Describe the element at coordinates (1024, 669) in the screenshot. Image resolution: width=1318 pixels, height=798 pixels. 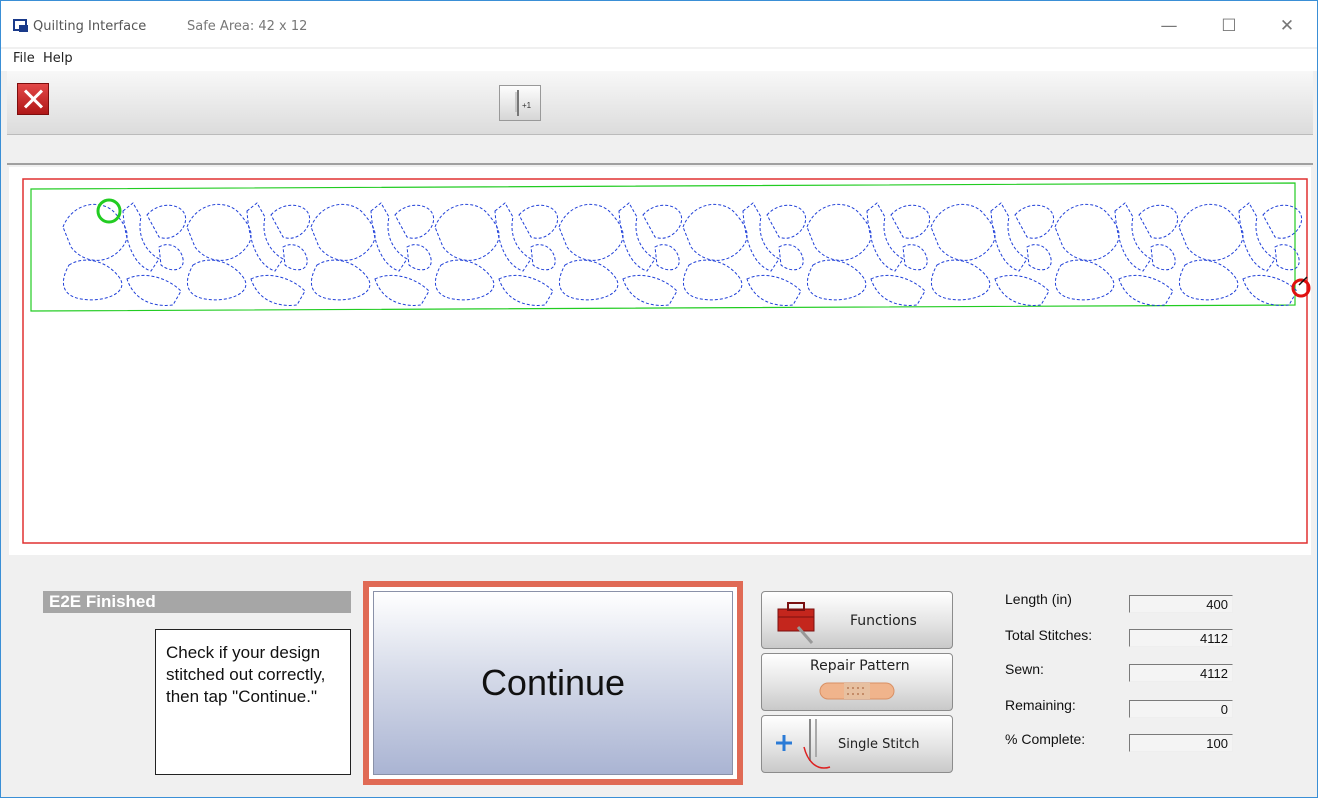
I see `stat-label-sewn: Sewn:` at that location.